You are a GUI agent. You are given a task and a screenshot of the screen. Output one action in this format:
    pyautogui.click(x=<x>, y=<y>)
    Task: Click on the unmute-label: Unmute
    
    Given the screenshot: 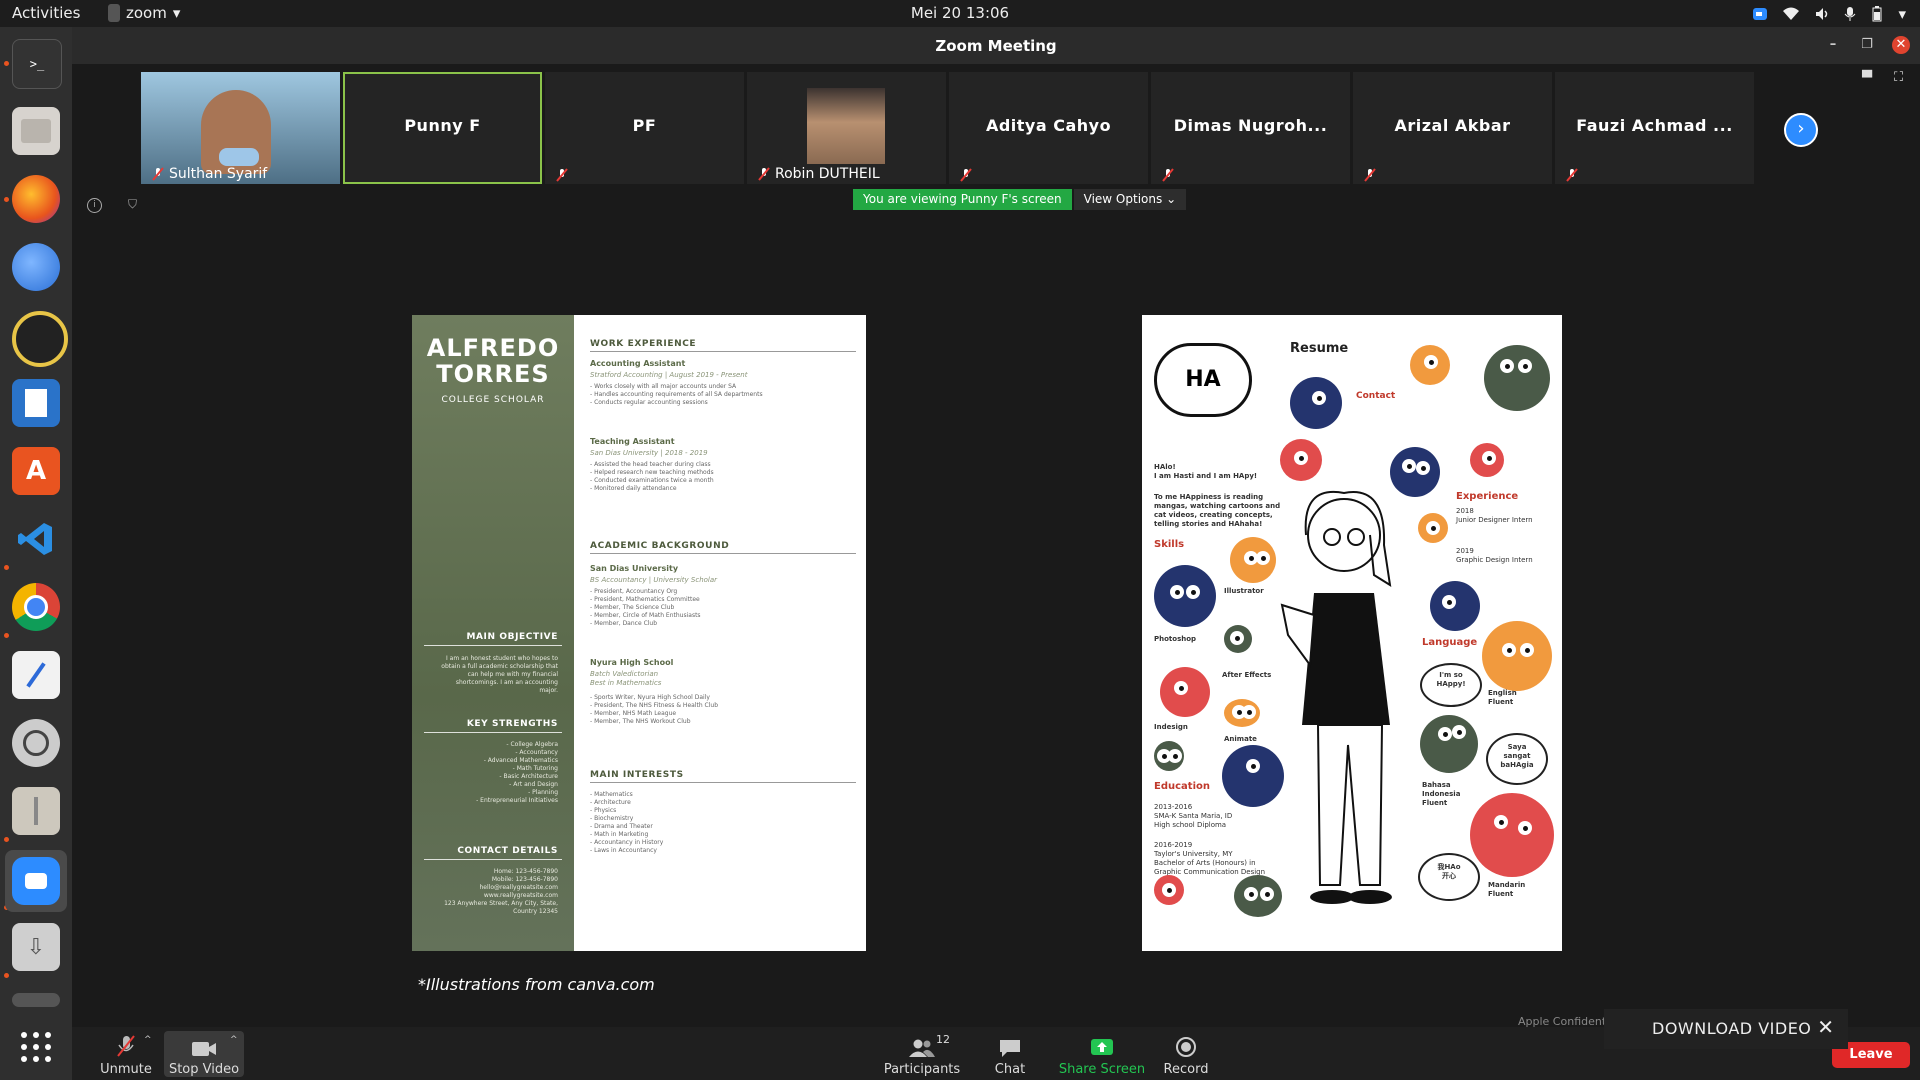 What is the action you would take?
    pyautogui.click(x=126, y=1069)
    